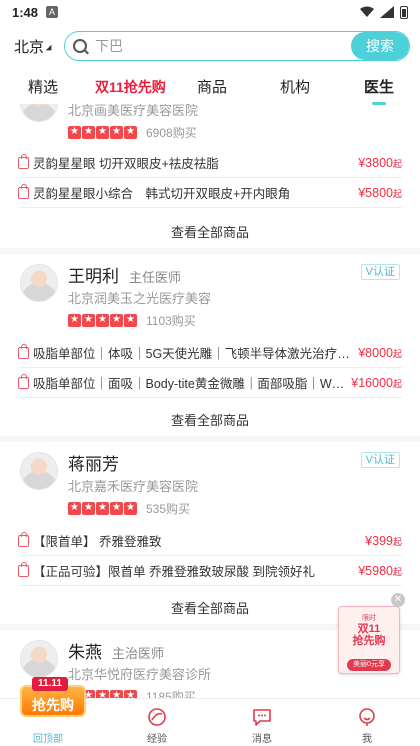  I want to click on doctor-name: 蒋丽芳, so click(93, 464).